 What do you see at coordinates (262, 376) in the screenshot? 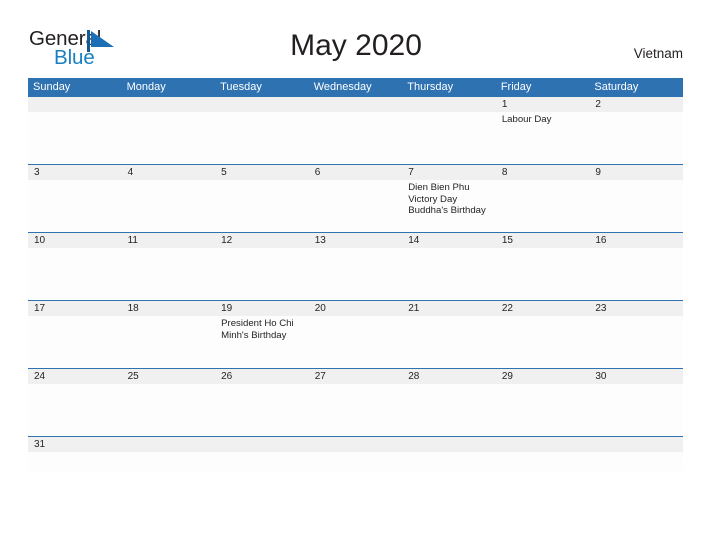
I see `day-number-26: 26` at bounding box center [262, 376].